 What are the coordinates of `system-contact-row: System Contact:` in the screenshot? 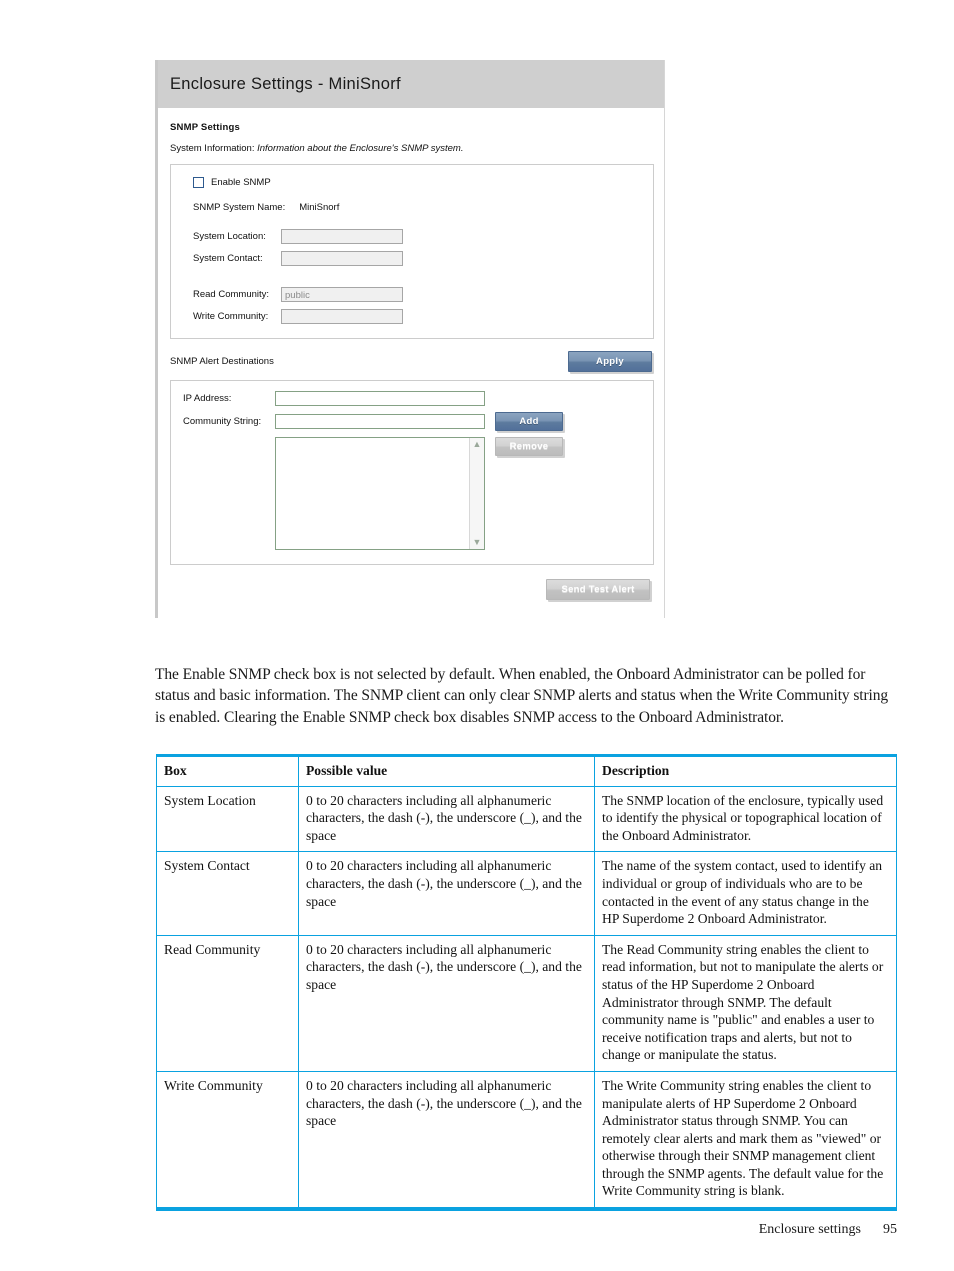 It's located at (412, 258).